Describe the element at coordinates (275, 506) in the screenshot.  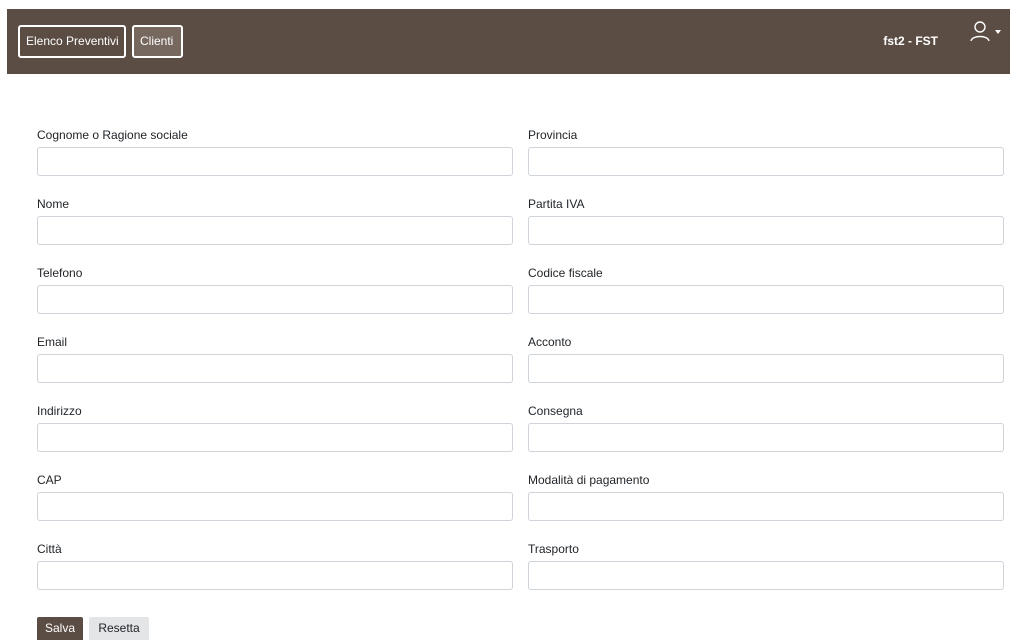
I see `cap-input` at that location.